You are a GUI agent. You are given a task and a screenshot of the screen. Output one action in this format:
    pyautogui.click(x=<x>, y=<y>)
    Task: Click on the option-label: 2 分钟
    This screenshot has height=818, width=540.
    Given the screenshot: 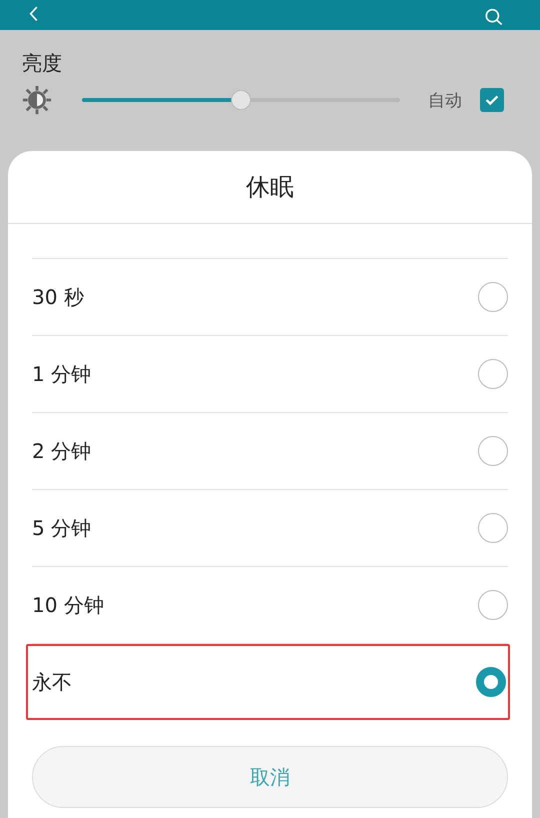 What is the action you would take?
    pyautogui.click(x=62, y=451)
    